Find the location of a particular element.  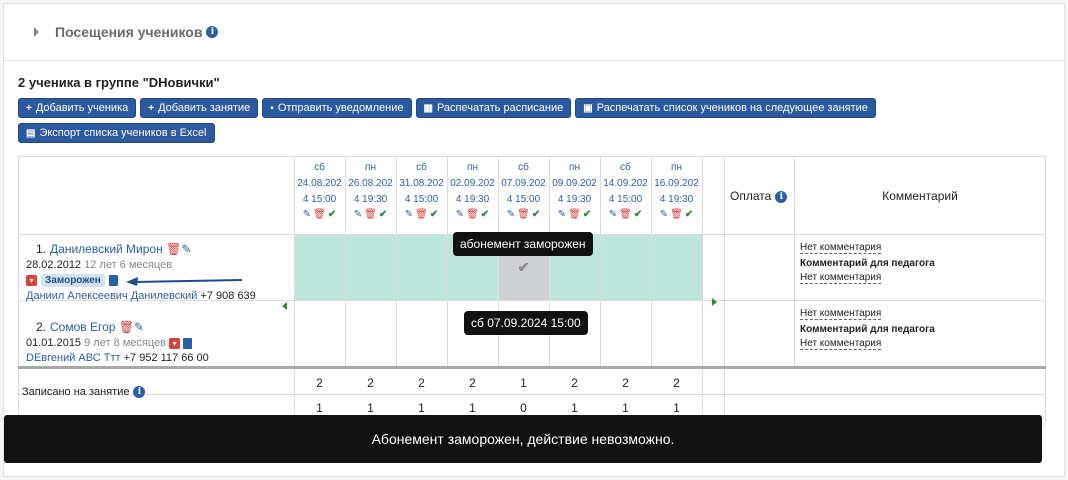

send-notification-label: Отправить уведомление is located at coordinates (340, 108).